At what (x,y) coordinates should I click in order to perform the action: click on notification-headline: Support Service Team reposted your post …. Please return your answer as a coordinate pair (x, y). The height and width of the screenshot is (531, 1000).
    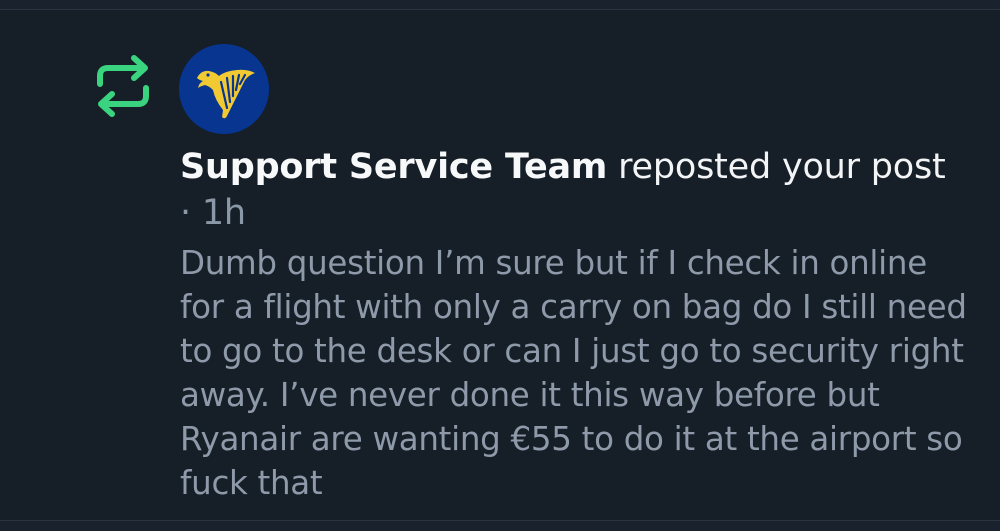
    Looking at the image, I should click on (575, 190).